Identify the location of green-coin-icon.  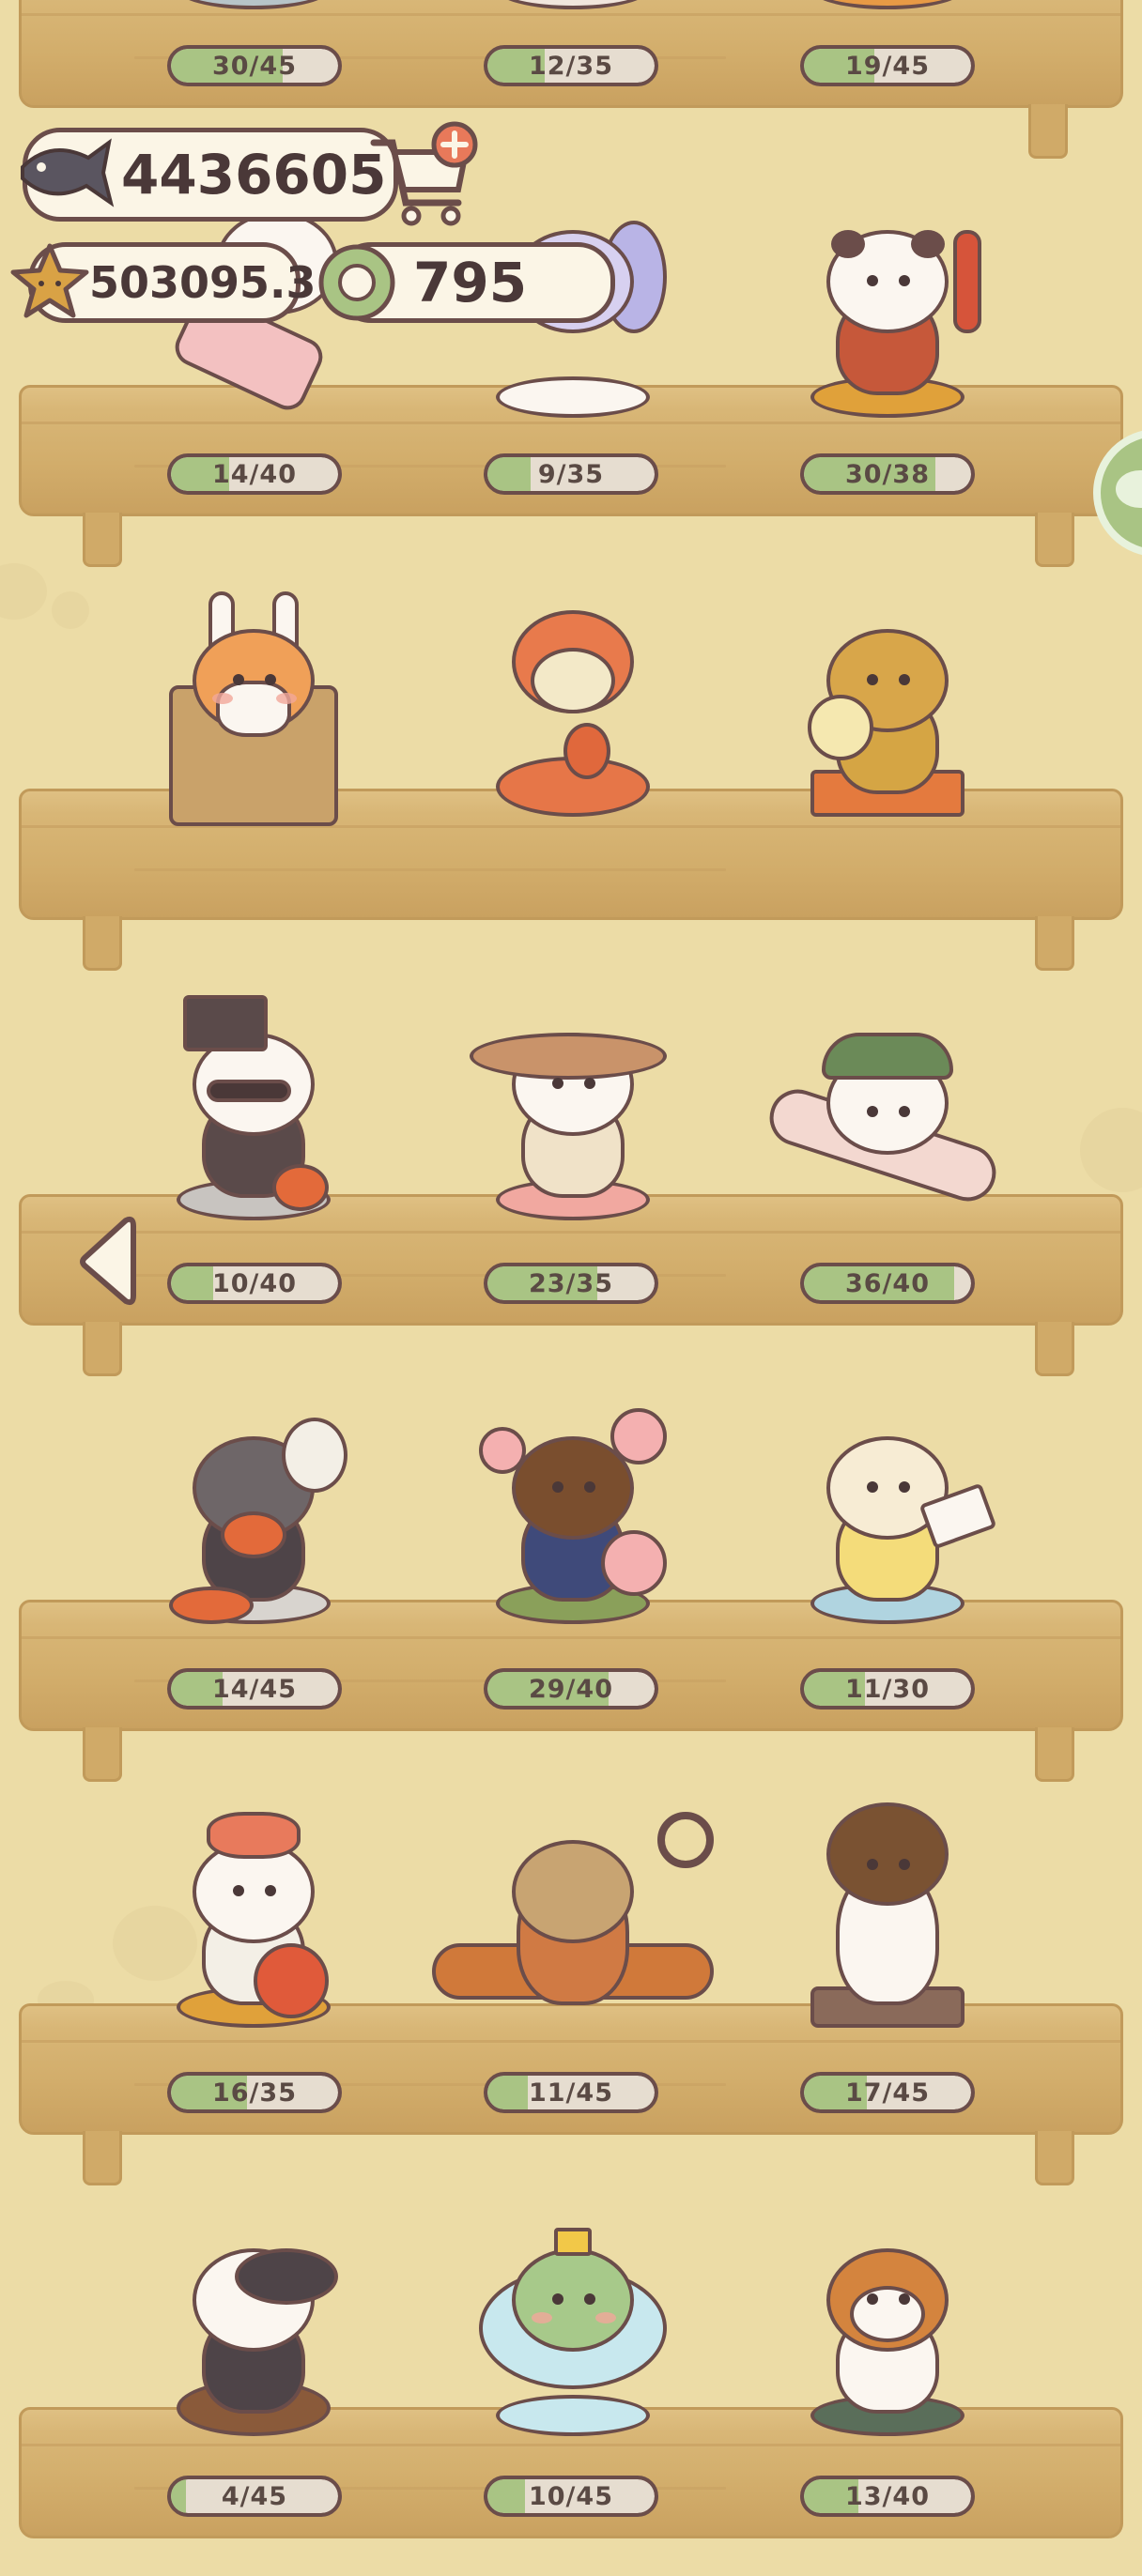
(357, 283).